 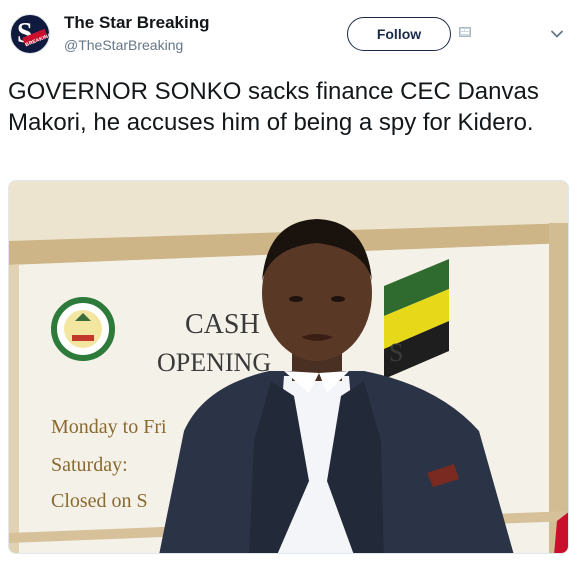 I want to click on sign-title-1: CASH, so click(x=222, y=324).